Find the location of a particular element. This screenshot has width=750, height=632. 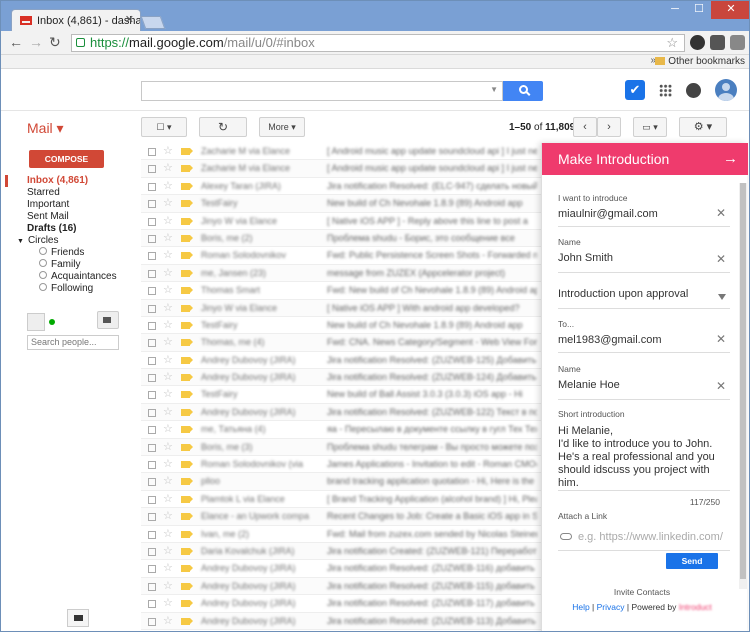

sidebar-item-drafts: Drafts (16) is located at coordinates (72, 229).